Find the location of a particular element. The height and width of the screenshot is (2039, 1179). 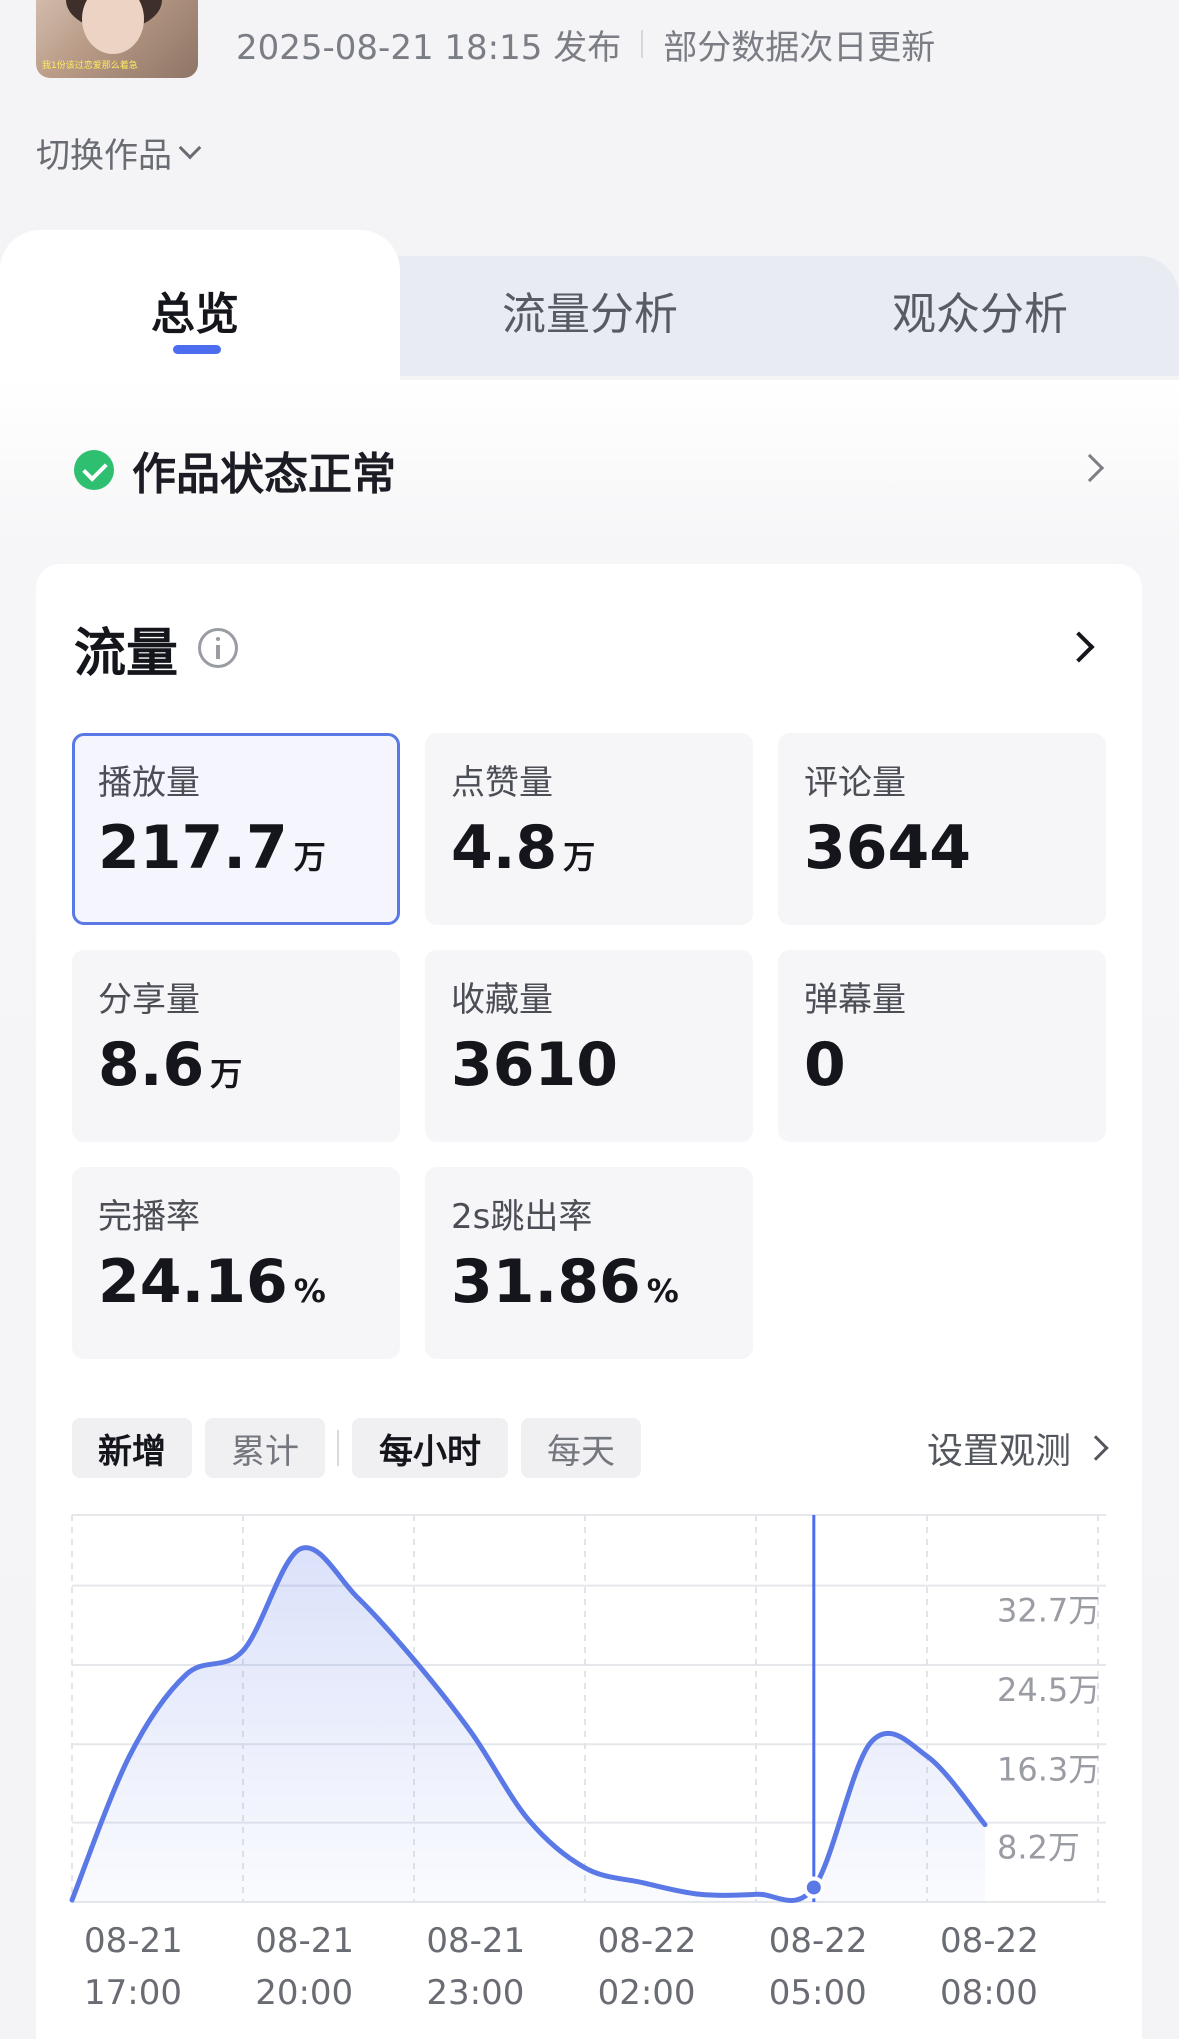

tab-audience-analysis: 观众分析 is located at coordinates (980, 310).